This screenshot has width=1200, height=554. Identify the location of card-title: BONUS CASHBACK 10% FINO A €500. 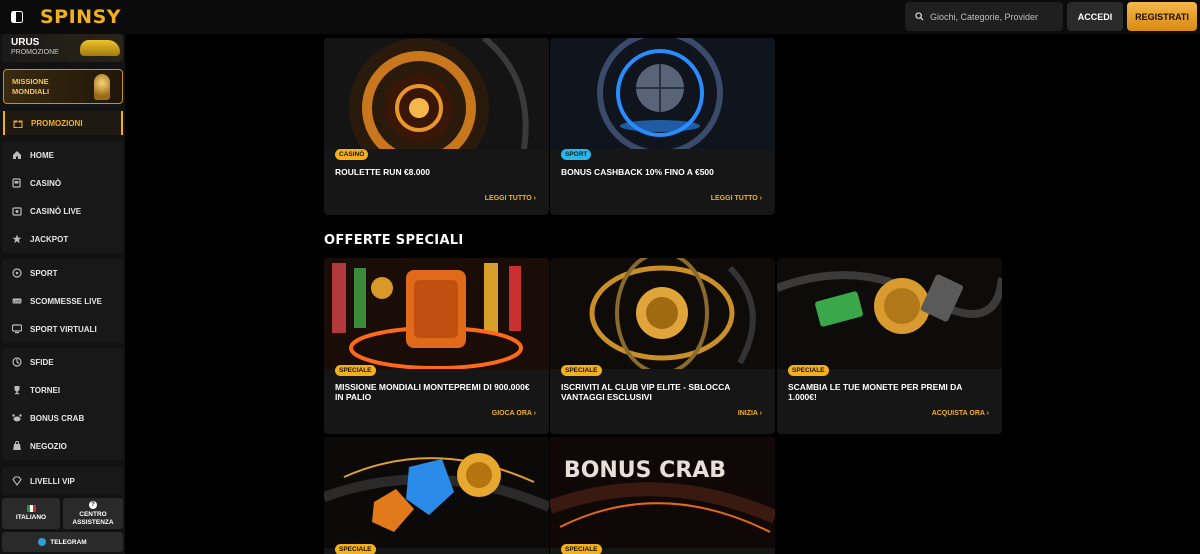
(637, 172).